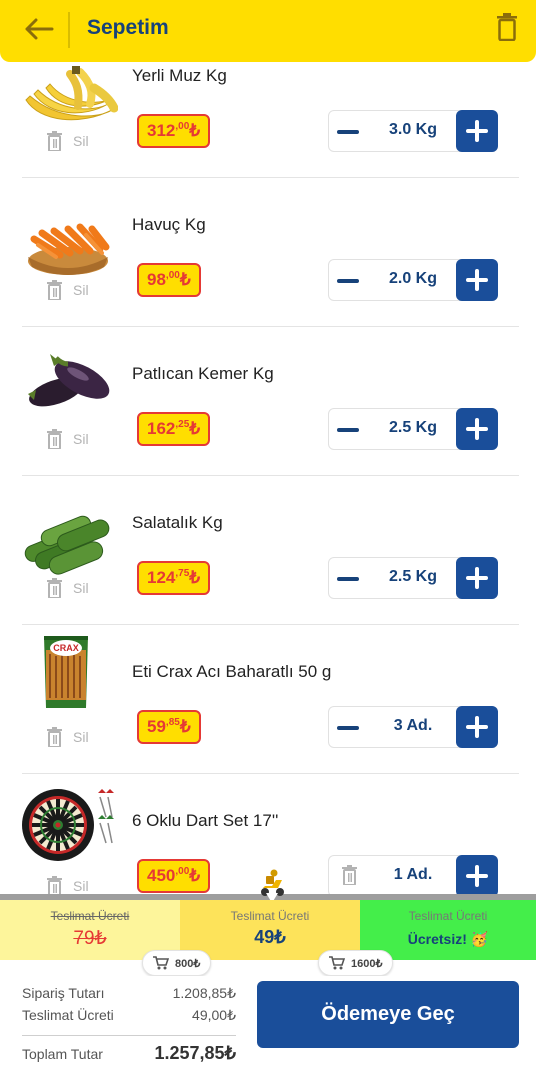 Image resolution: width=536 pixels, height=1081 pixels. I want to click on quantity-stepper: 3 Ad., so click(413, 727).